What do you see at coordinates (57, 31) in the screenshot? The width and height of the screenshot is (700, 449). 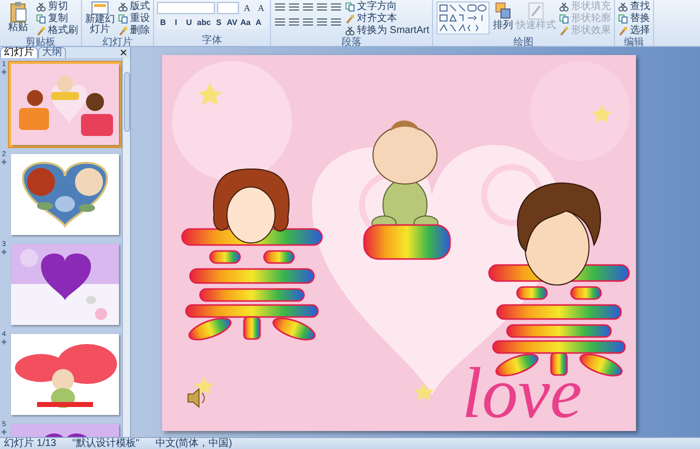 I see `command-button: 格式刷` at bounding box center [57, 31].